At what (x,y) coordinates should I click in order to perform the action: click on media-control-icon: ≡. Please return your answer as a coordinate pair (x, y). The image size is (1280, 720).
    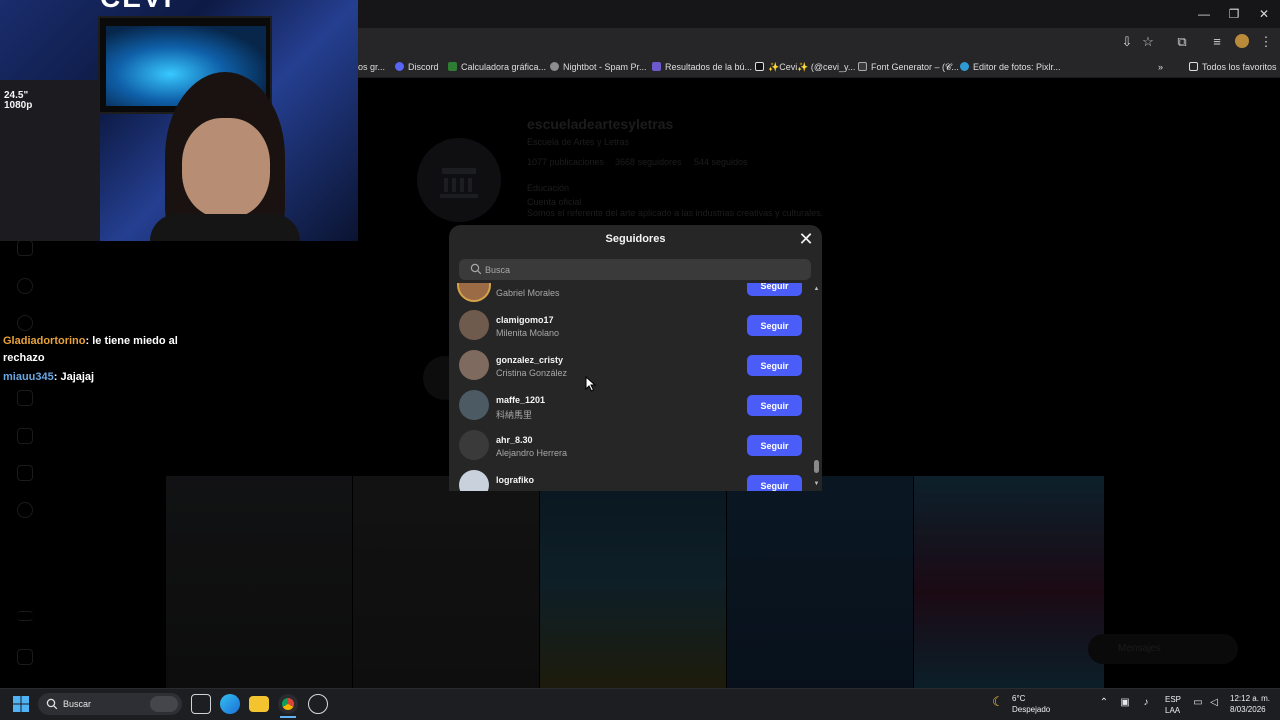
    Looking at the image, I should click on (1217, 42).